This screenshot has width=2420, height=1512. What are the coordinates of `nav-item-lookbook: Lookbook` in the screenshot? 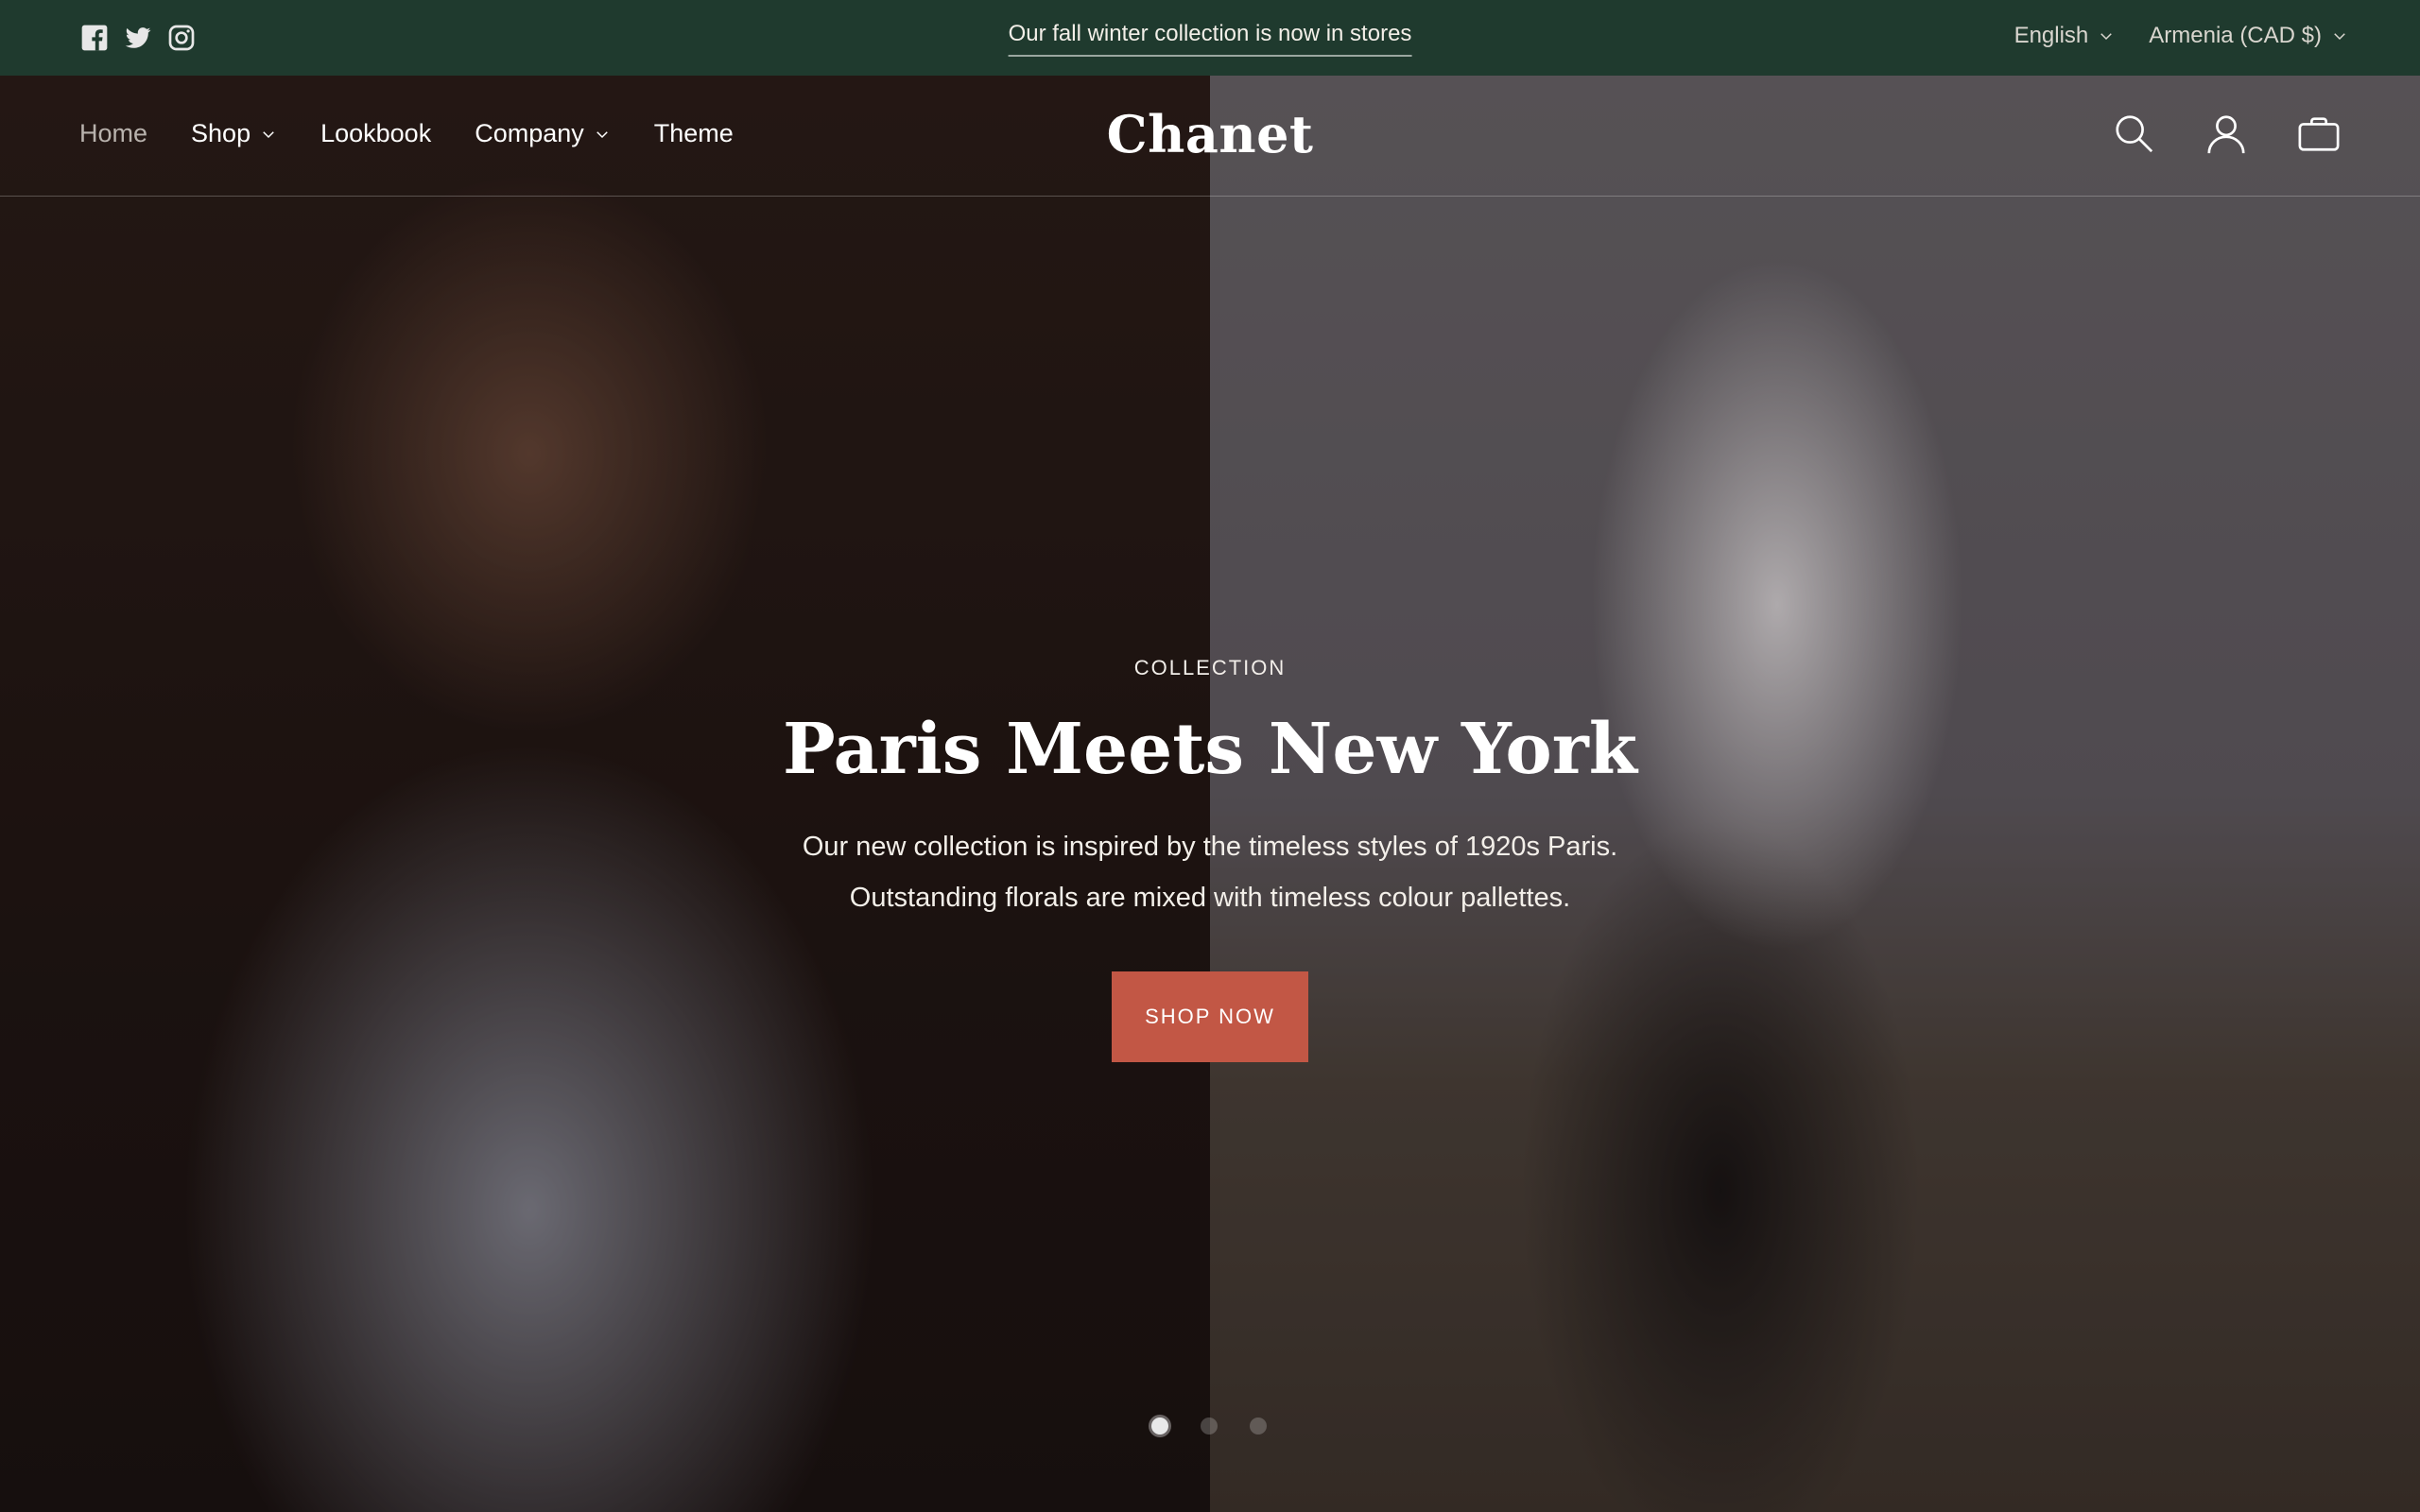 It's located at (375, 133).